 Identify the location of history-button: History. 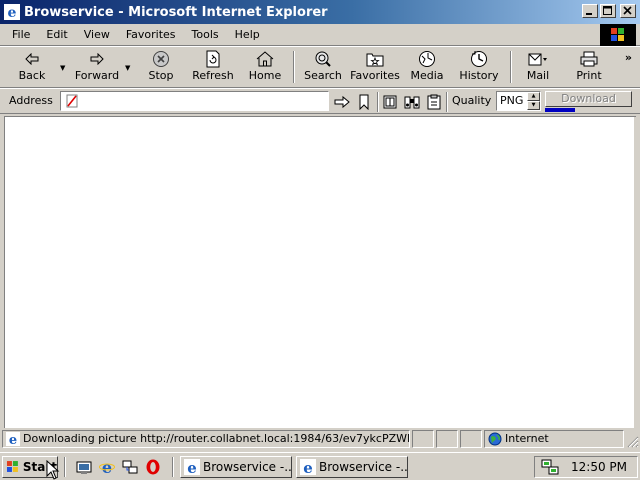
(479, 67).